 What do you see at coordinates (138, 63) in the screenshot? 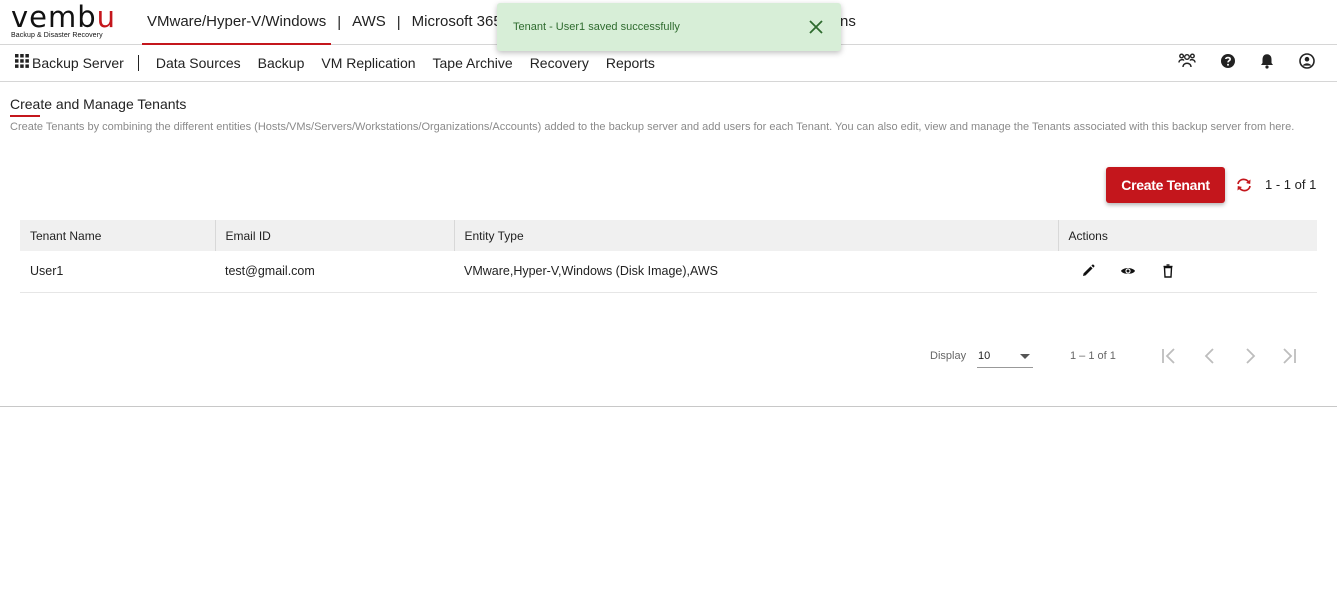
I see `nav-separator` at bounding box center [138, 63].